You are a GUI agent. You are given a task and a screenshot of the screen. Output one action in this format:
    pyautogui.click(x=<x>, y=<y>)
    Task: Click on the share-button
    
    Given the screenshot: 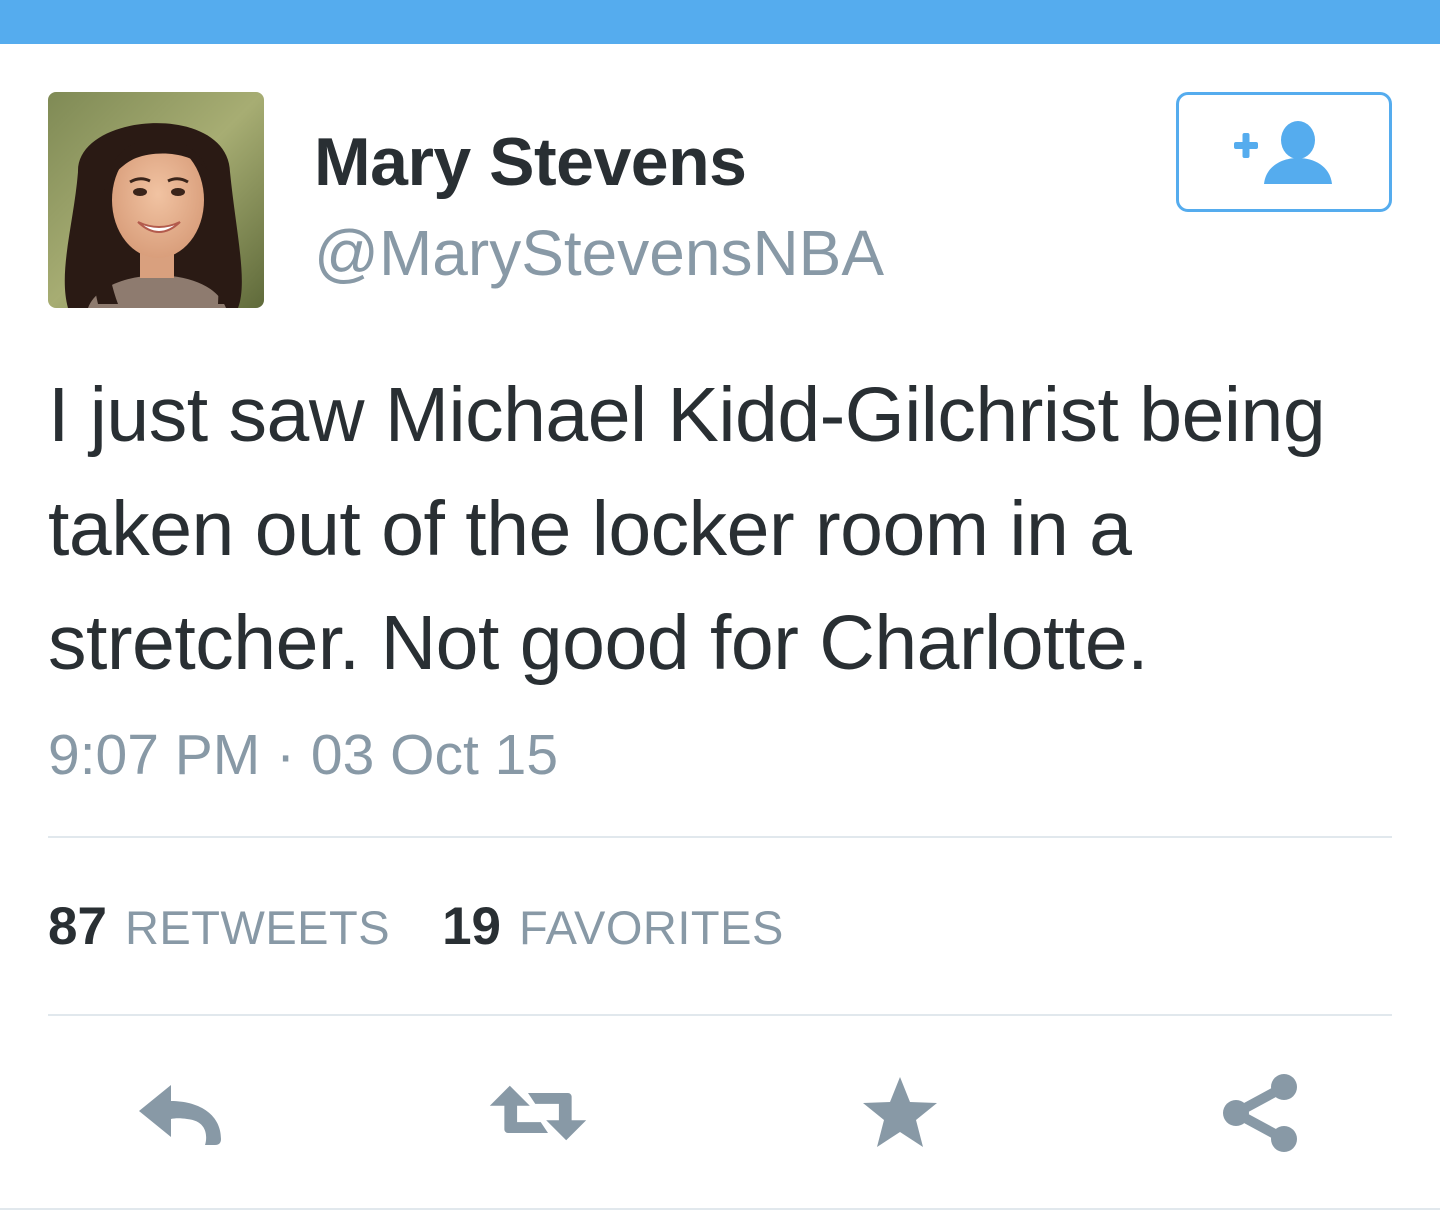 What is the action you would take?
    pyautogui.click(x=1260, y=1113)
    